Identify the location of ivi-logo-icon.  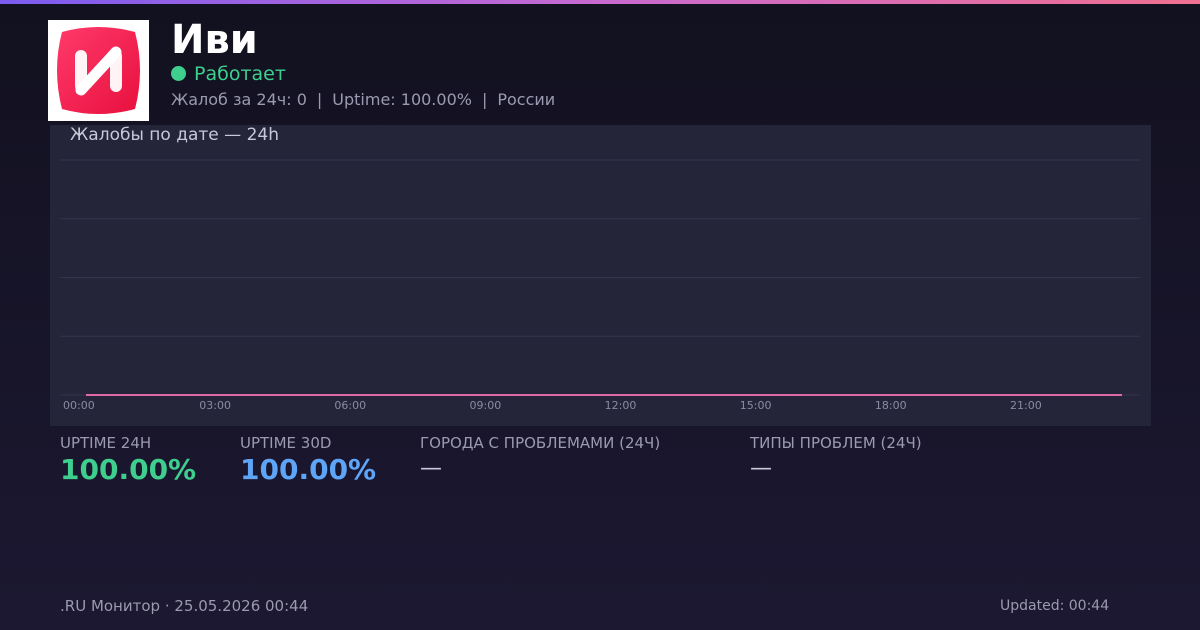
(98, 70).